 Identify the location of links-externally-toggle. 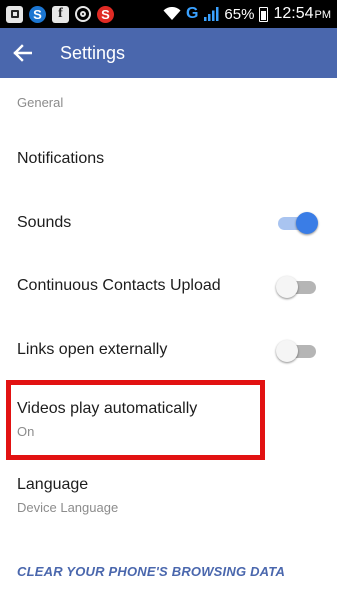
(296, 351).